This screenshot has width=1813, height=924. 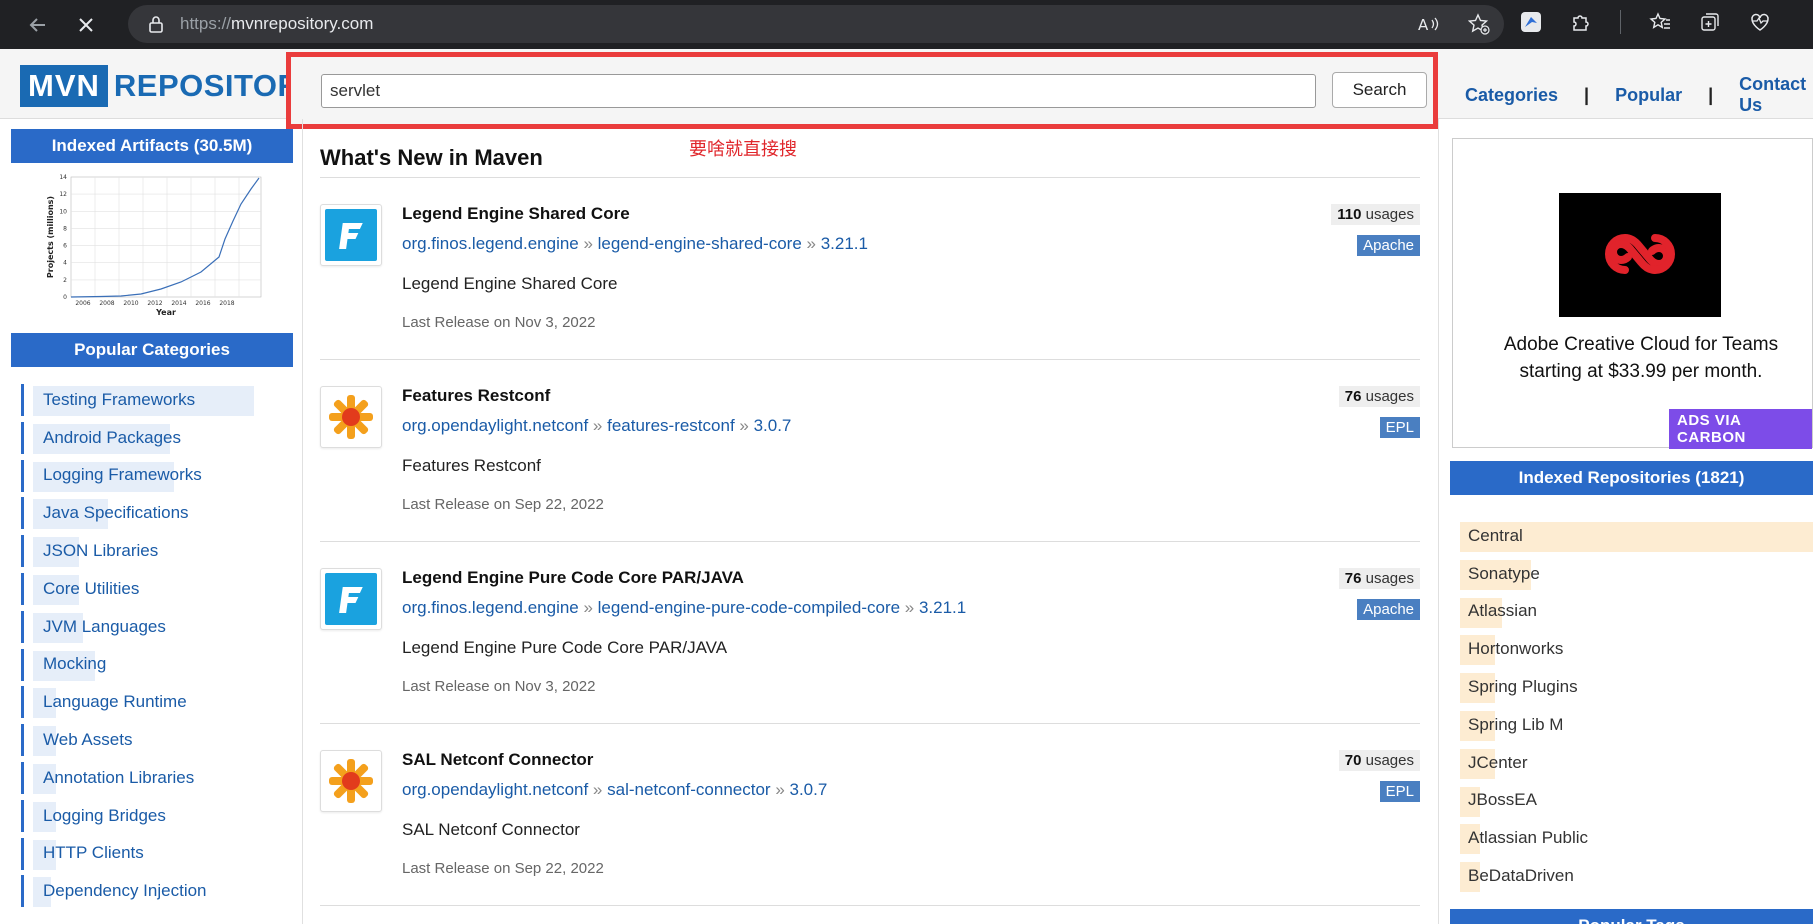 What do you see at coordinates (152, 702) in the screenshot?
I see `category-item: Language Runtime` at bounding box center [152, 702].